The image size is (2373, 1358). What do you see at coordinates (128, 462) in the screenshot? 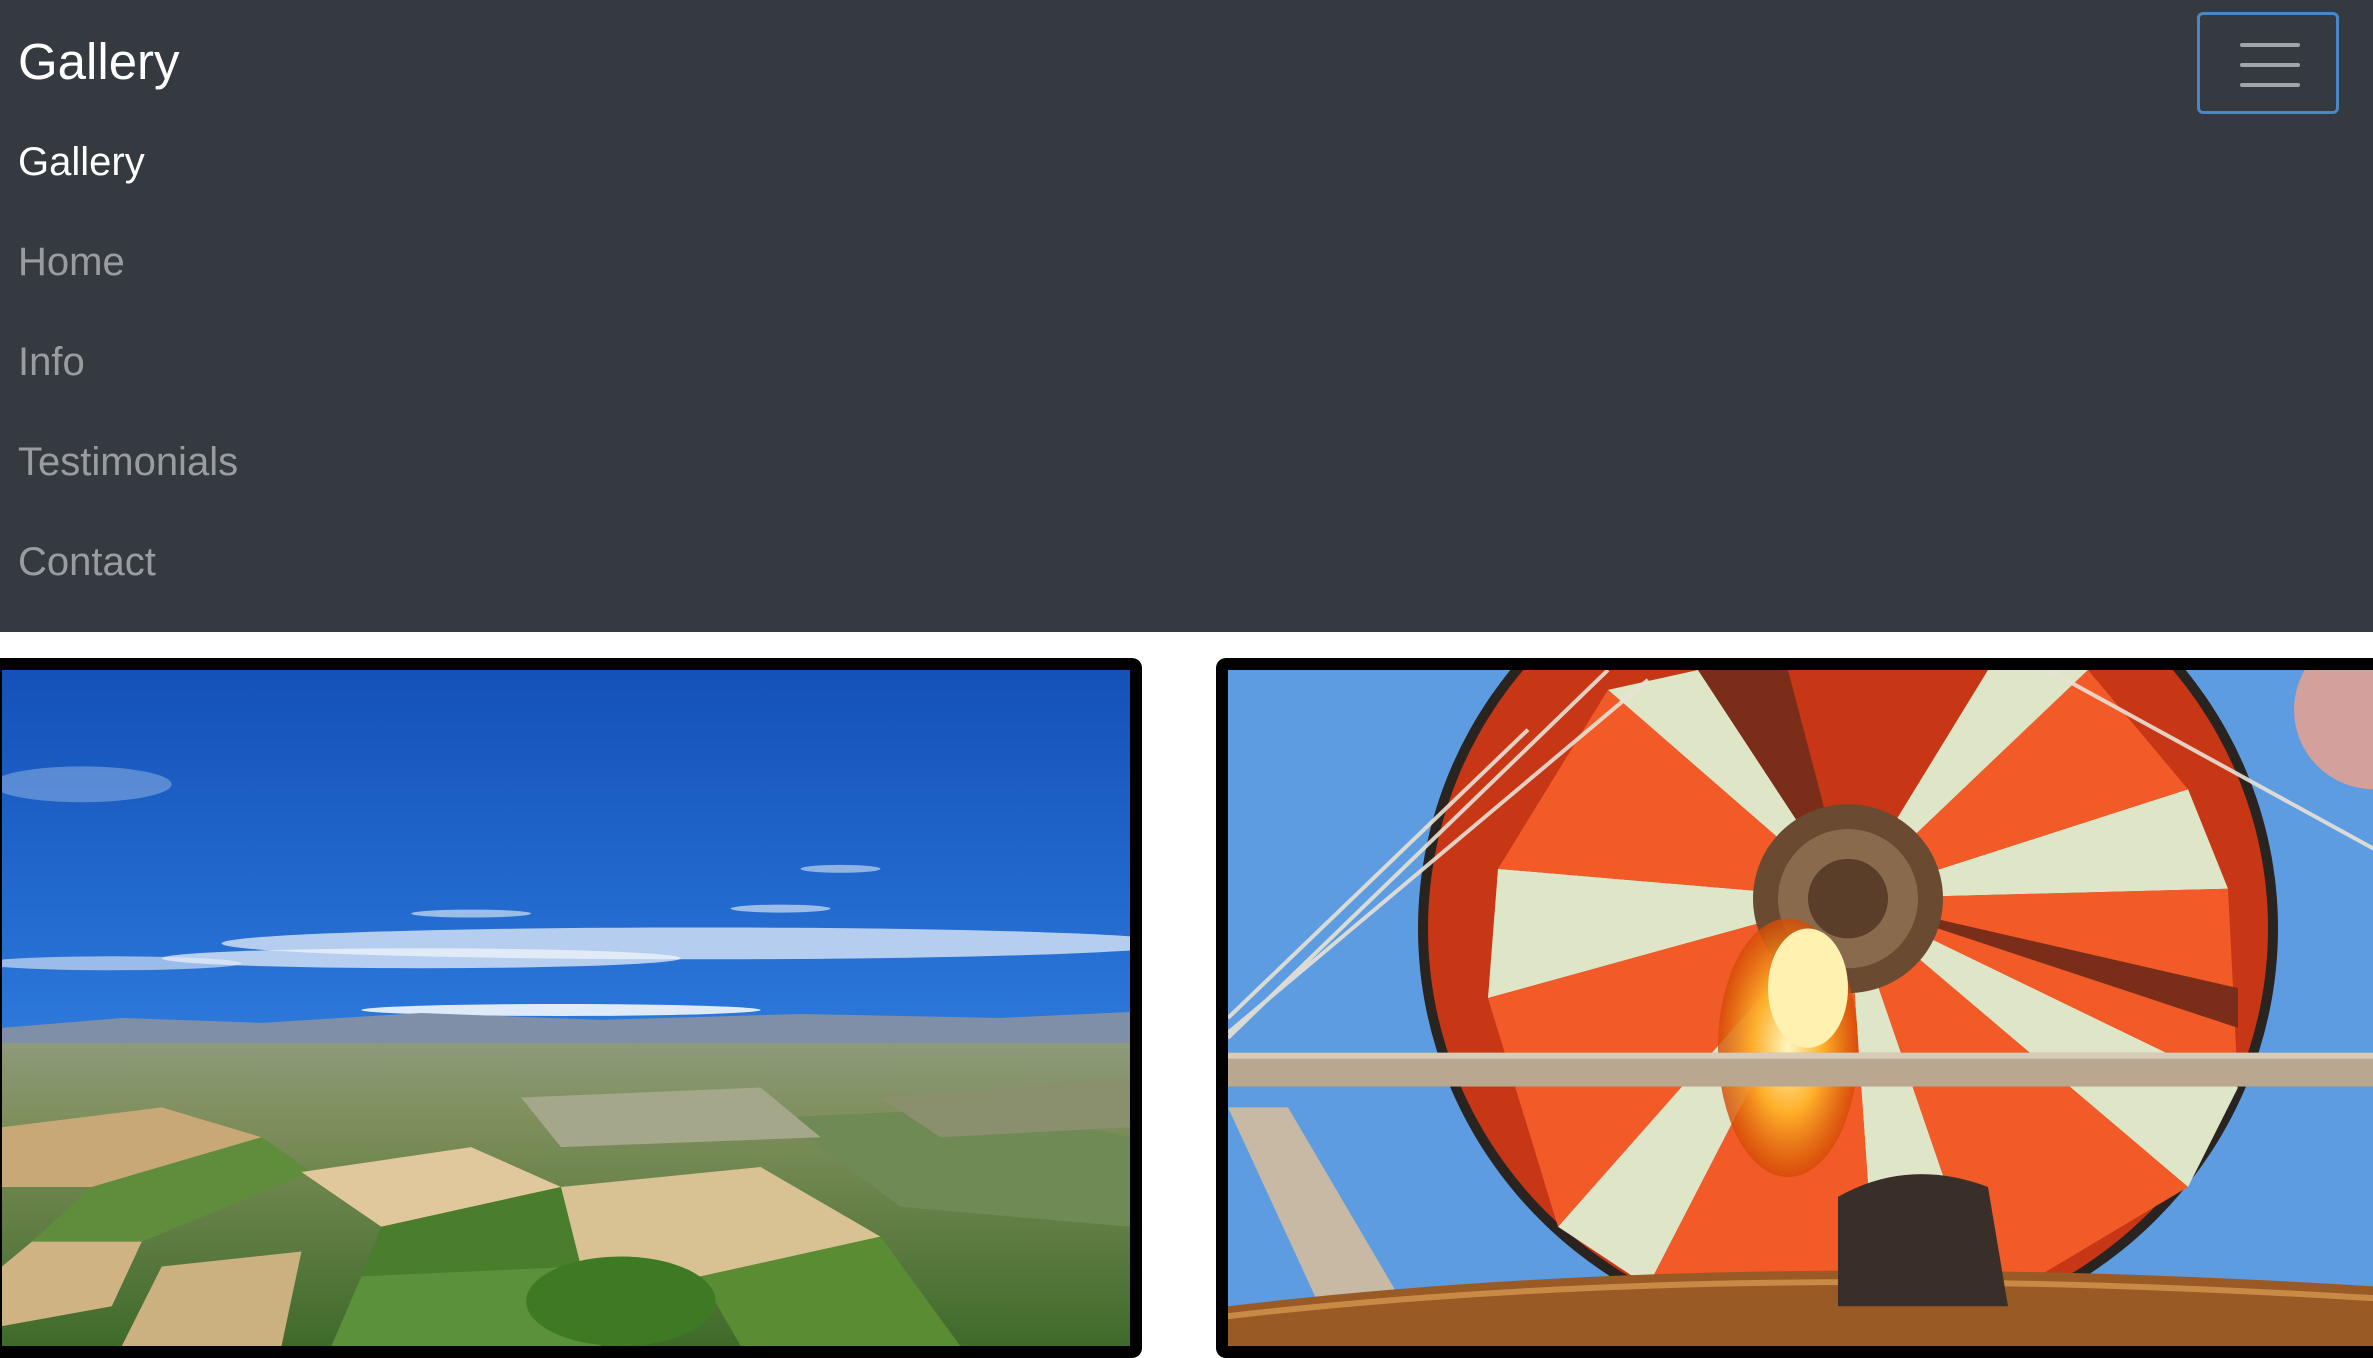
I see `nav-link-testimonials: Testimonials` at bounding box center [128, 462].